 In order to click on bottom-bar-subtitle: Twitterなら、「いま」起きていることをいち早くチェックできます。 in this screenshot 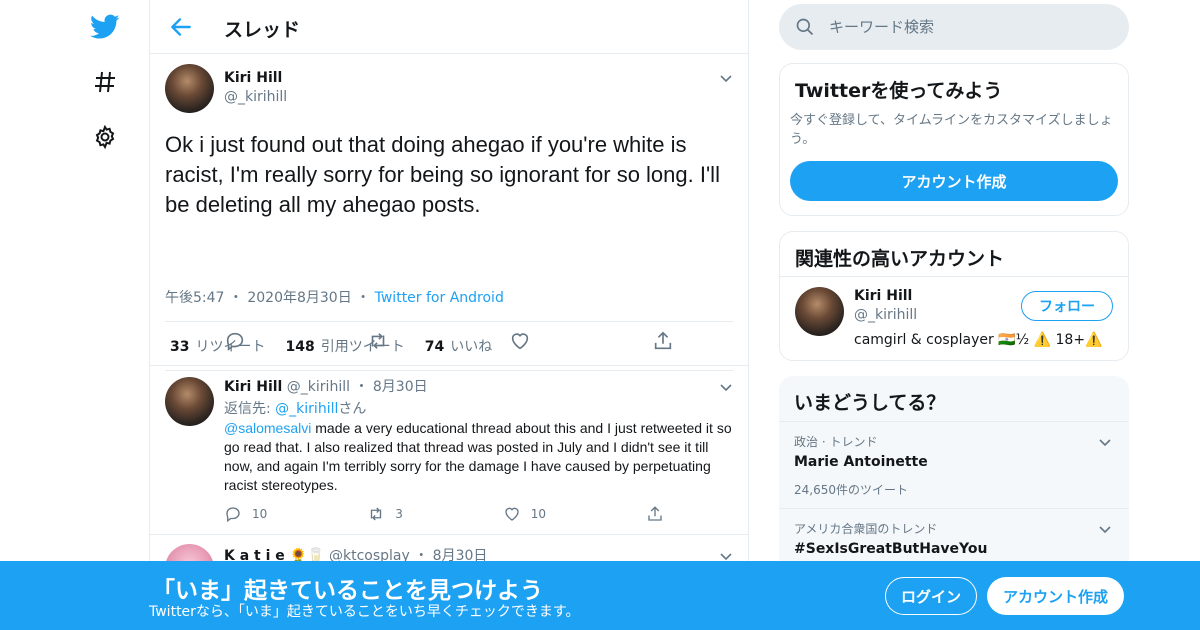, I will do `click(364, 612)`.